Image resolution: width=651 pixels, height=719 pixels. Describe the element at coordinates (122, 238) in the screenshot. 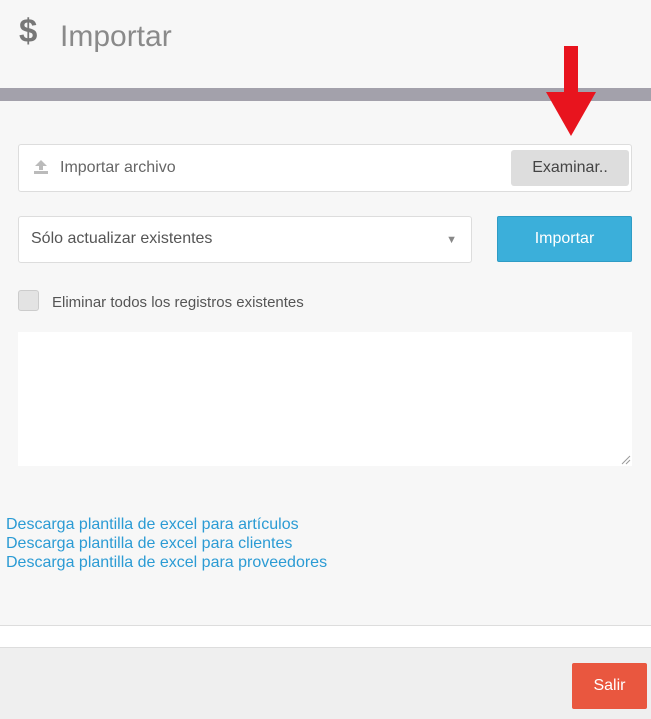

I see `mode-select-value: Sólo actualizar existentes` at that location.